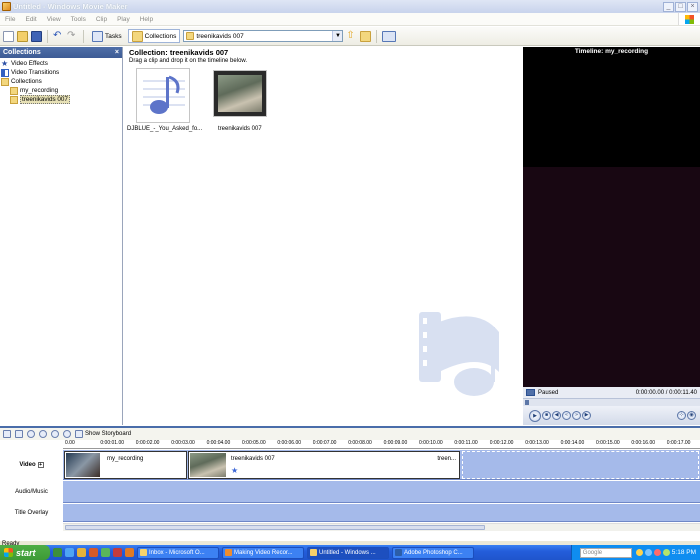  Describe the element at coordinates (366, 36) in the screenshot. I see `new-folder-icon` at that location.